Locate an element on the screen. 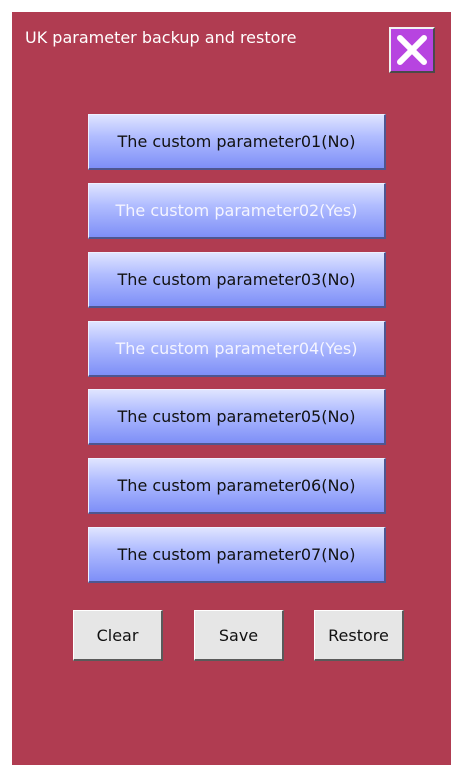  parameter-button-04: The custom parameter04(Yes) is located at coordinates (237, 349).